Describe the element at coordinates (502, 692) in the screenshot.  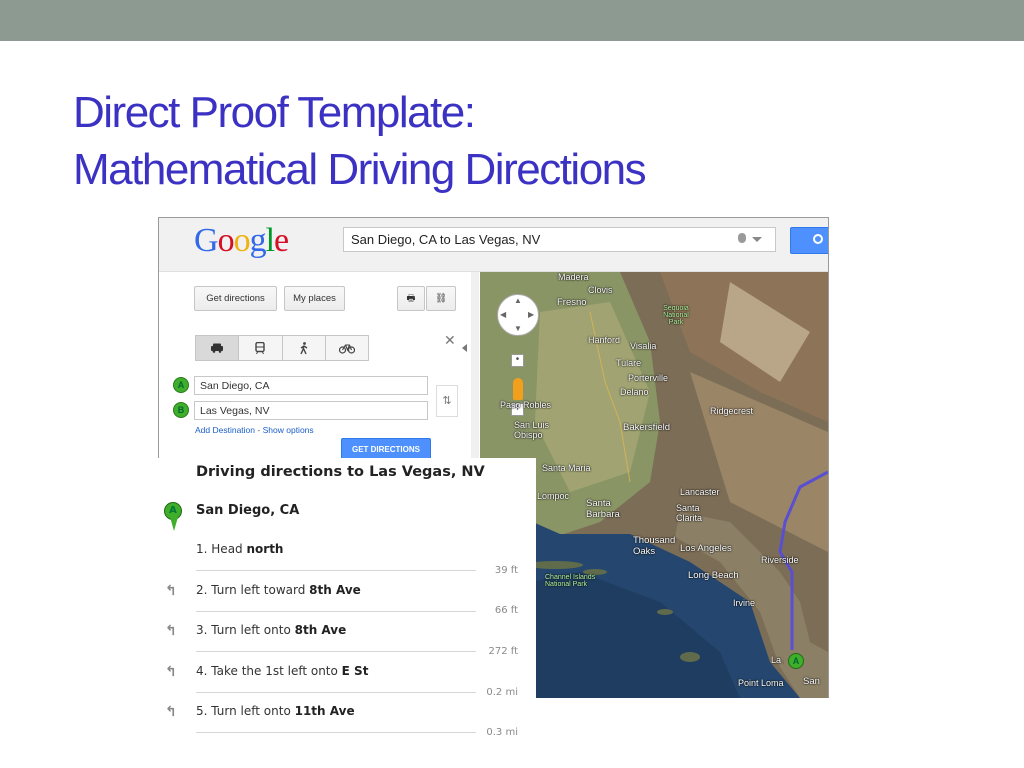
I see `step-distance: 0.2 mi` at that location.